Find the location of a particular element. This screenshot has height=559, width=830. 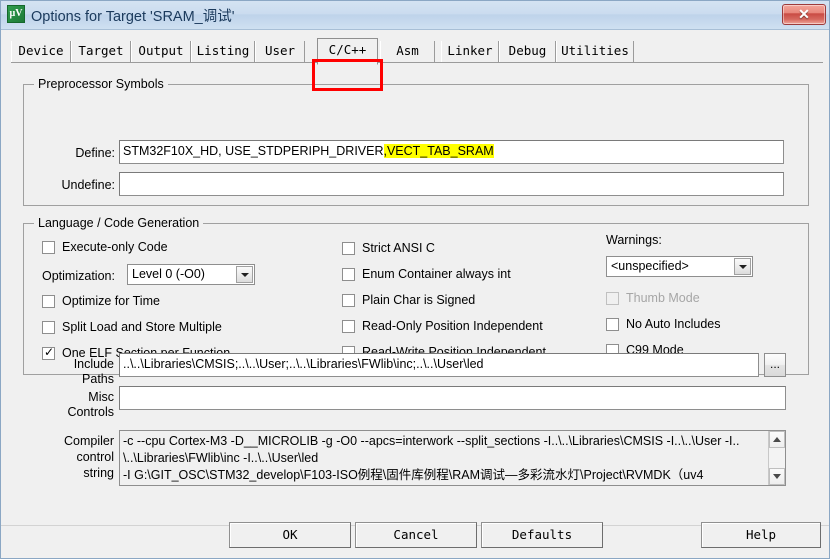

tab-asm: Asm is located at coordinates (407, 51).